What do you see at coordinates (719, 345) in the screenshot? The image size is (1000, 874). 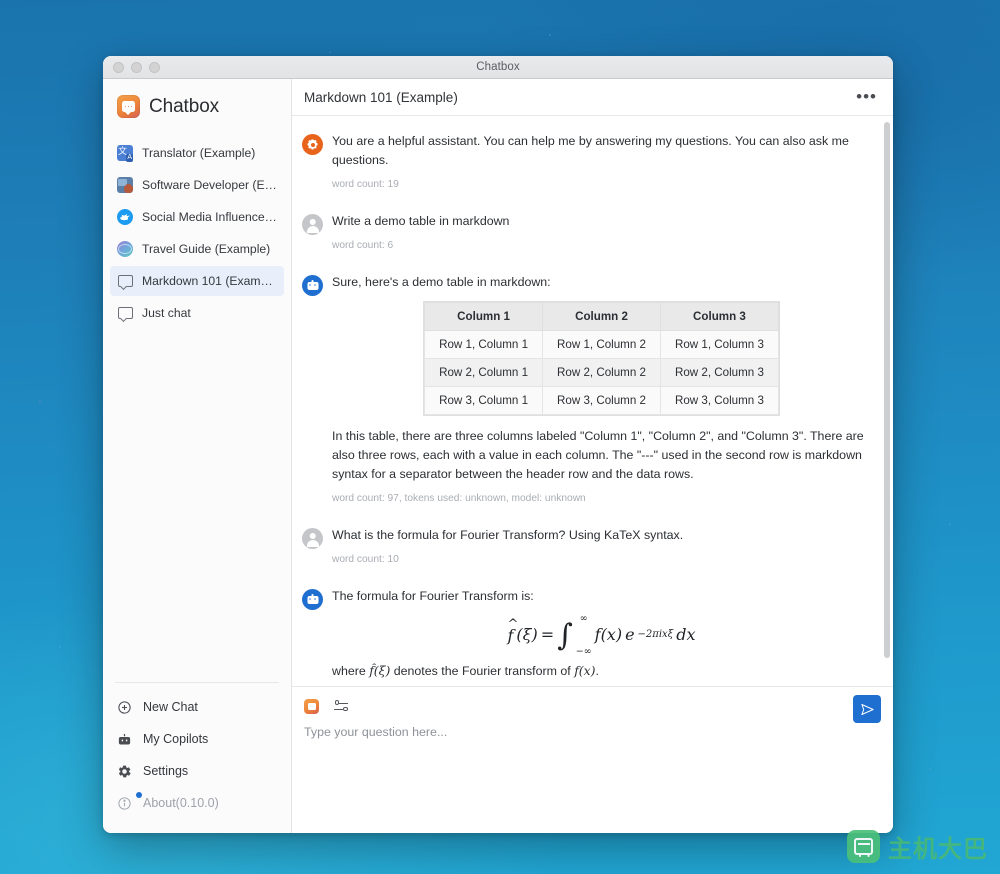 I see `table-cell: Row 1, Column 3` at bounding box center [719, 345].